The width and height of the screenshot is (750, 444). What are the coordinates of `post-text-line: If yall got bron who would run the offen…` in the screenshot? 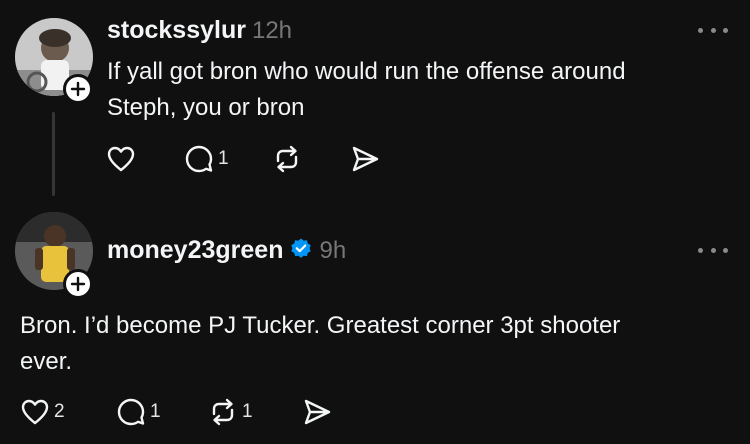 It's located at (366, 71).